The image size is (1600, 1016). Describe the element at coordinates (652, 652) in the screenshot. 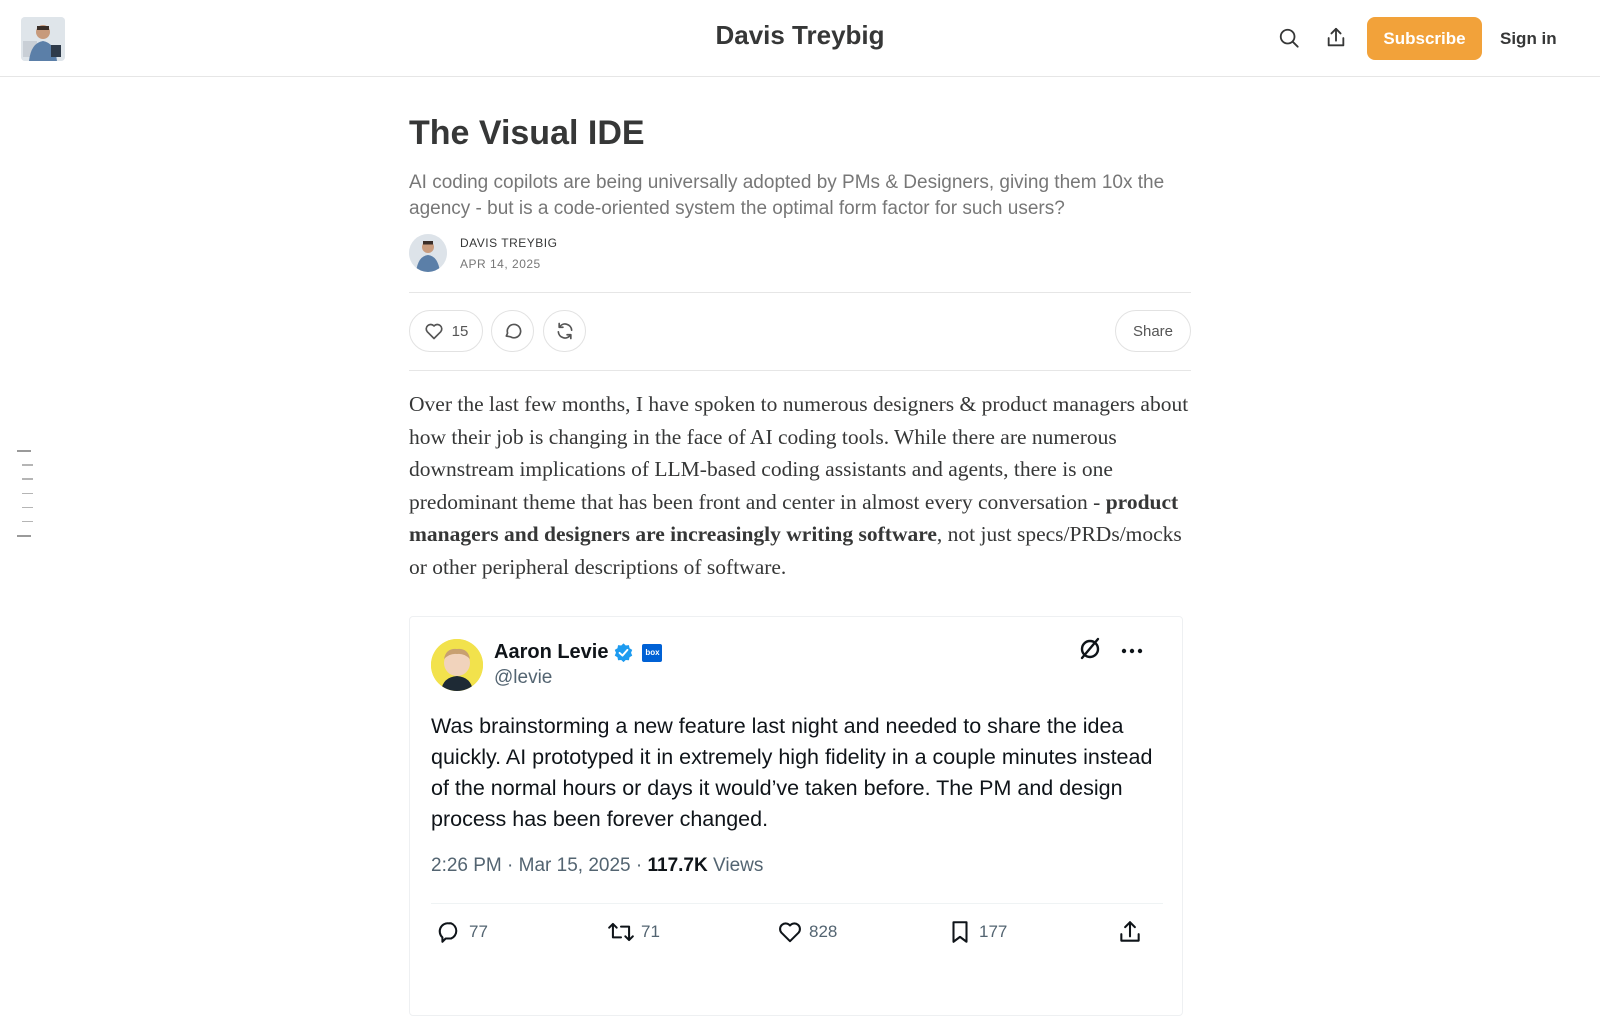

I see `box-affiliation-badge: box` at that location.